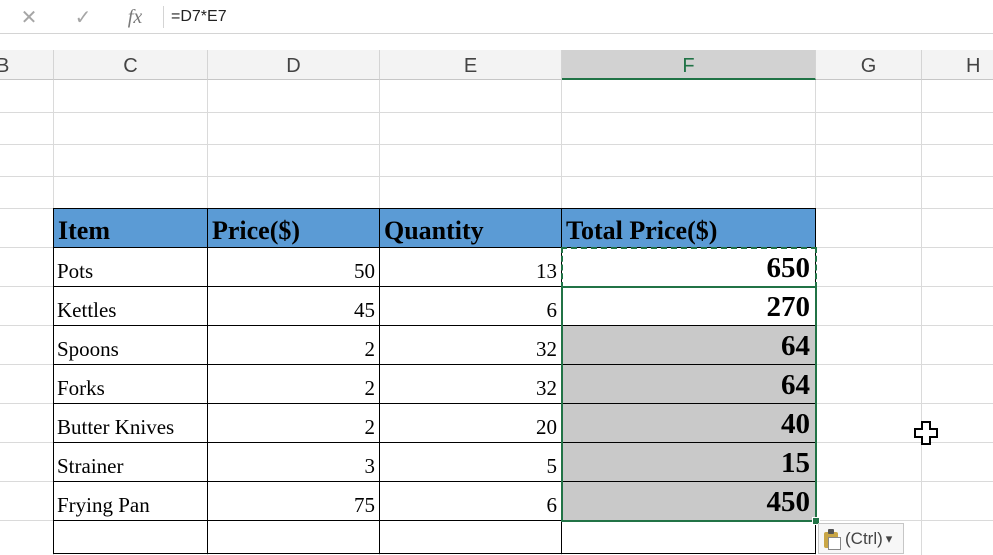 The width and height of the screenshot is (993, 555). I want to click on formula-bar-gap, so click(496, 42).